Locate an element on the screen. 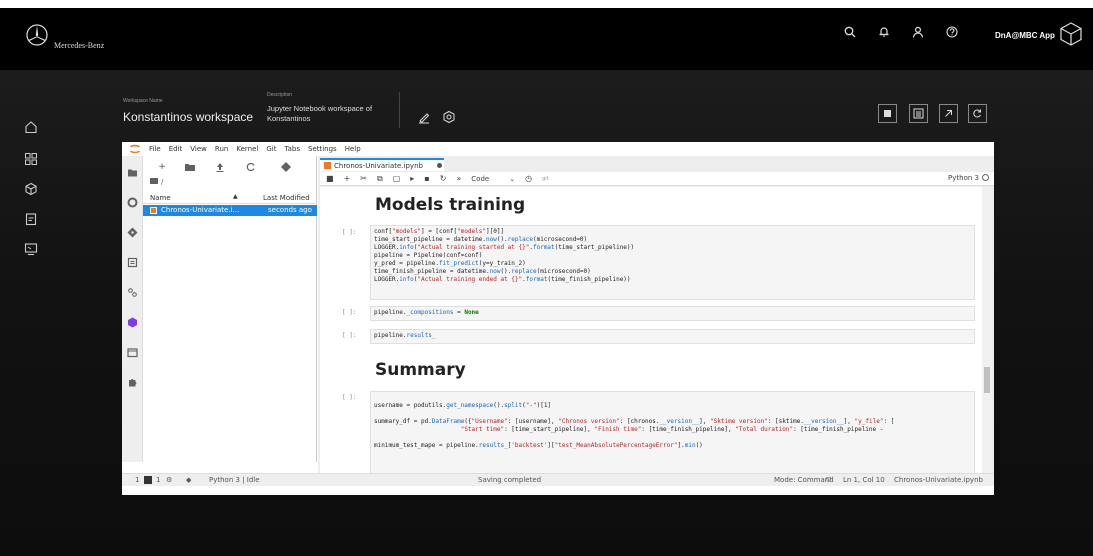  running-icon is located at coordinates (132, 202).